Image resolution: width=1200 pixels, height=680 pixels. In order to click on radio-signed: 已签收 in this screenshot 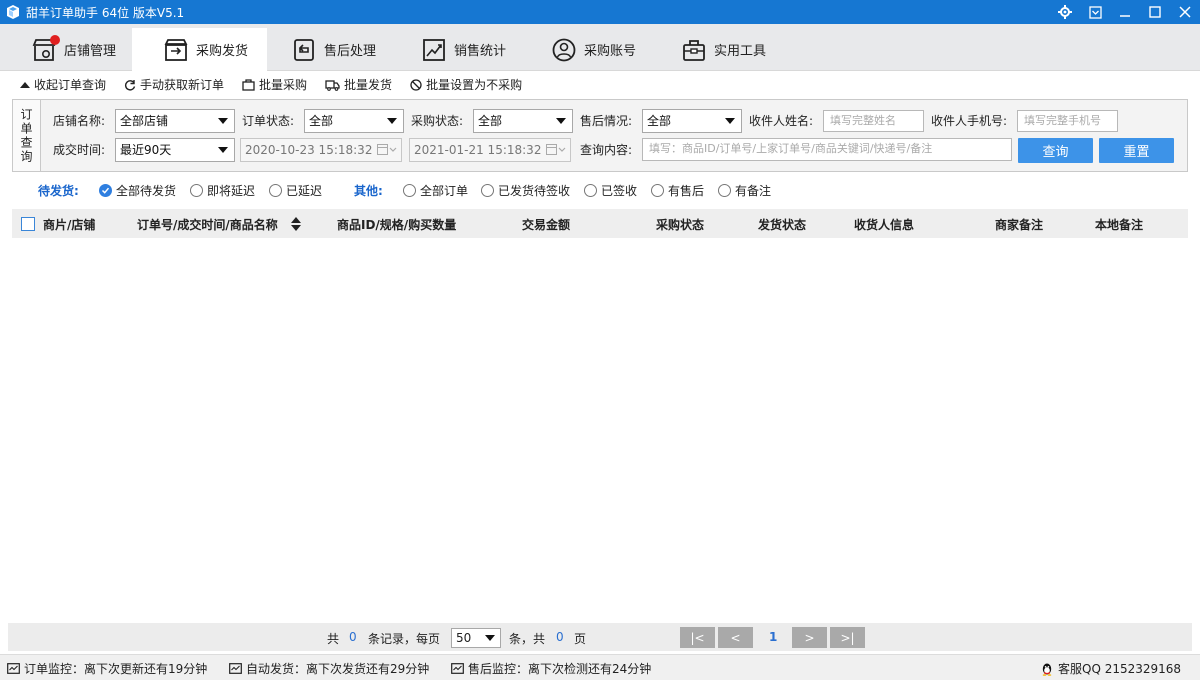, I will do `click(610, 190)`.